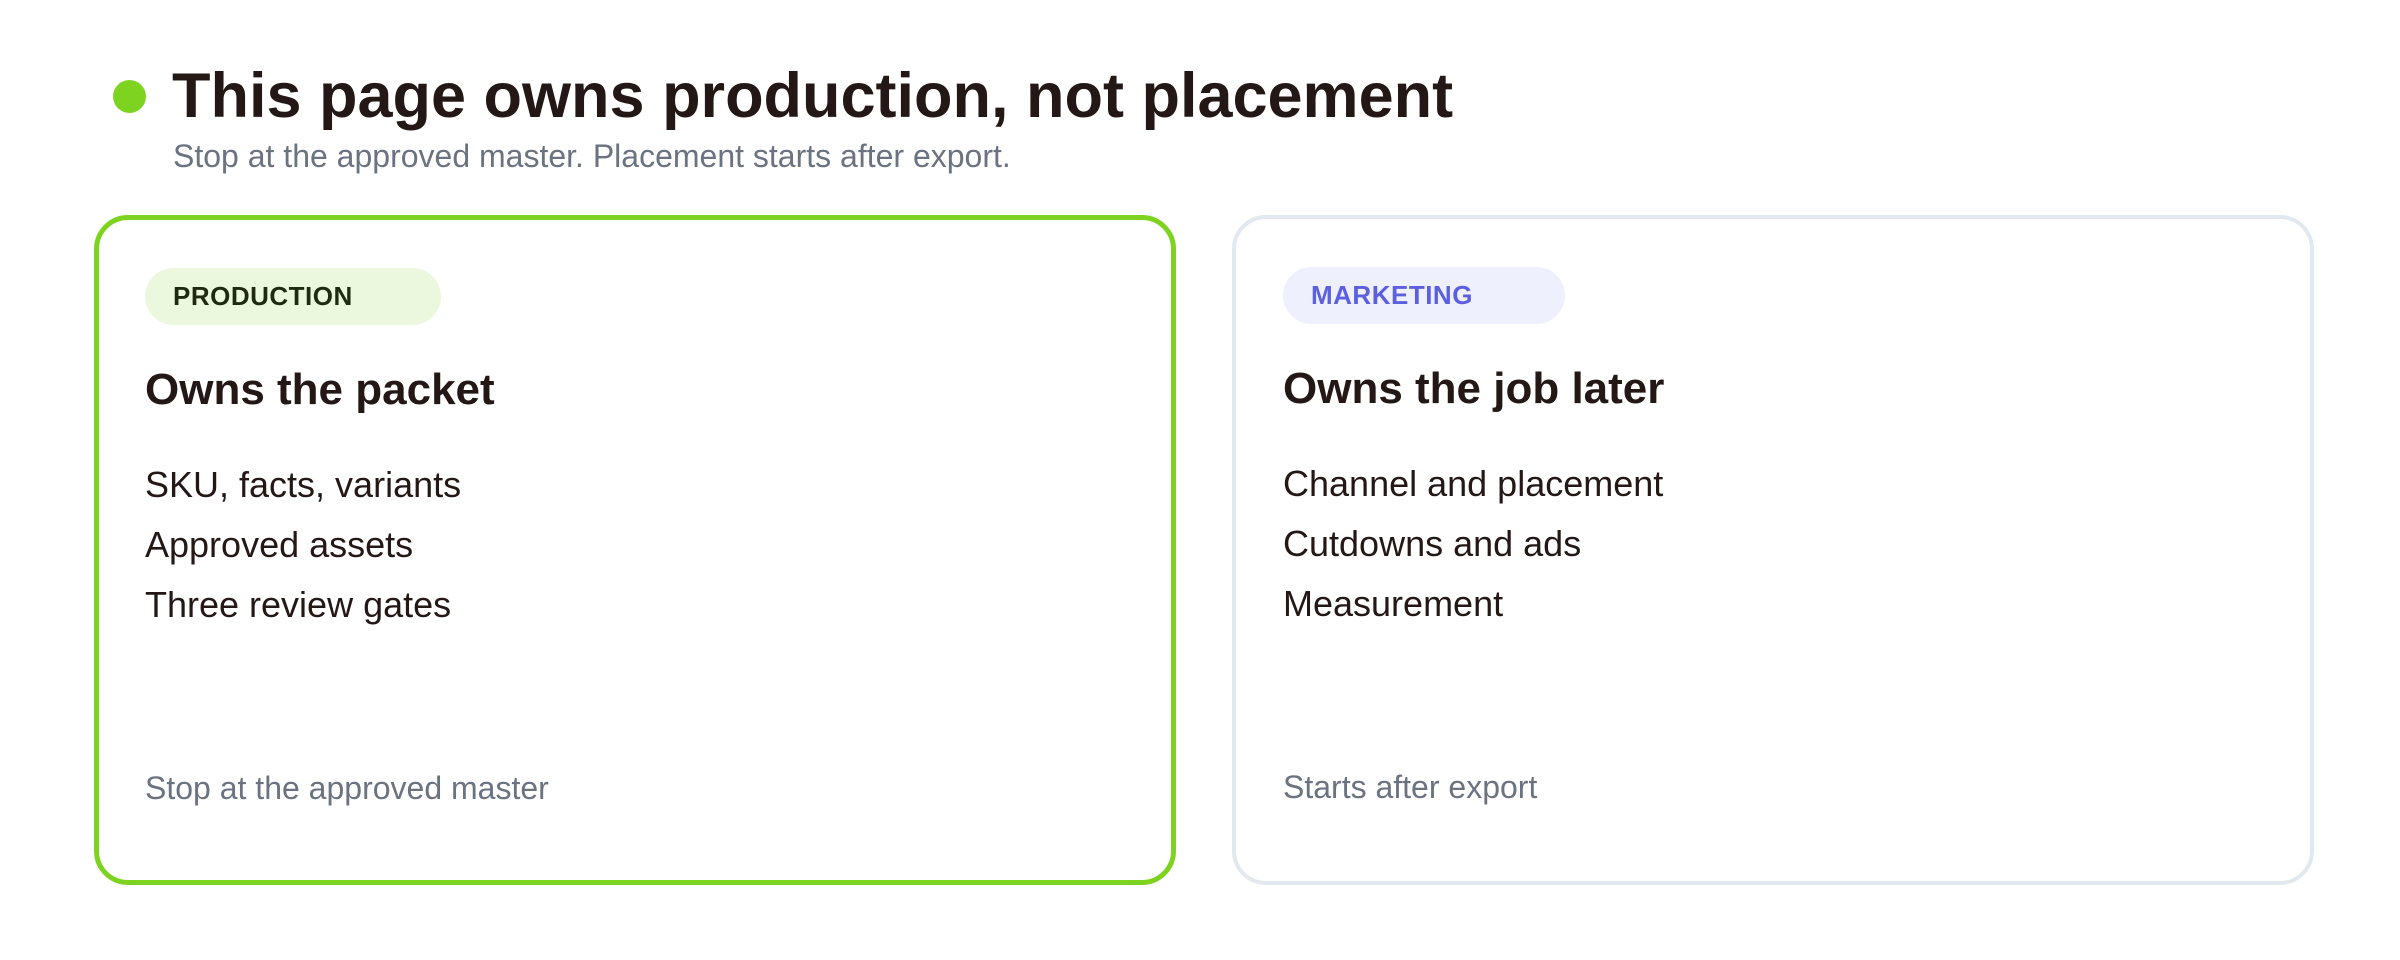  What do you see at coordinates (1410, 787) in the screenshot?
I see `card-footer: Starts after export` at bounding box center [1410, 787].